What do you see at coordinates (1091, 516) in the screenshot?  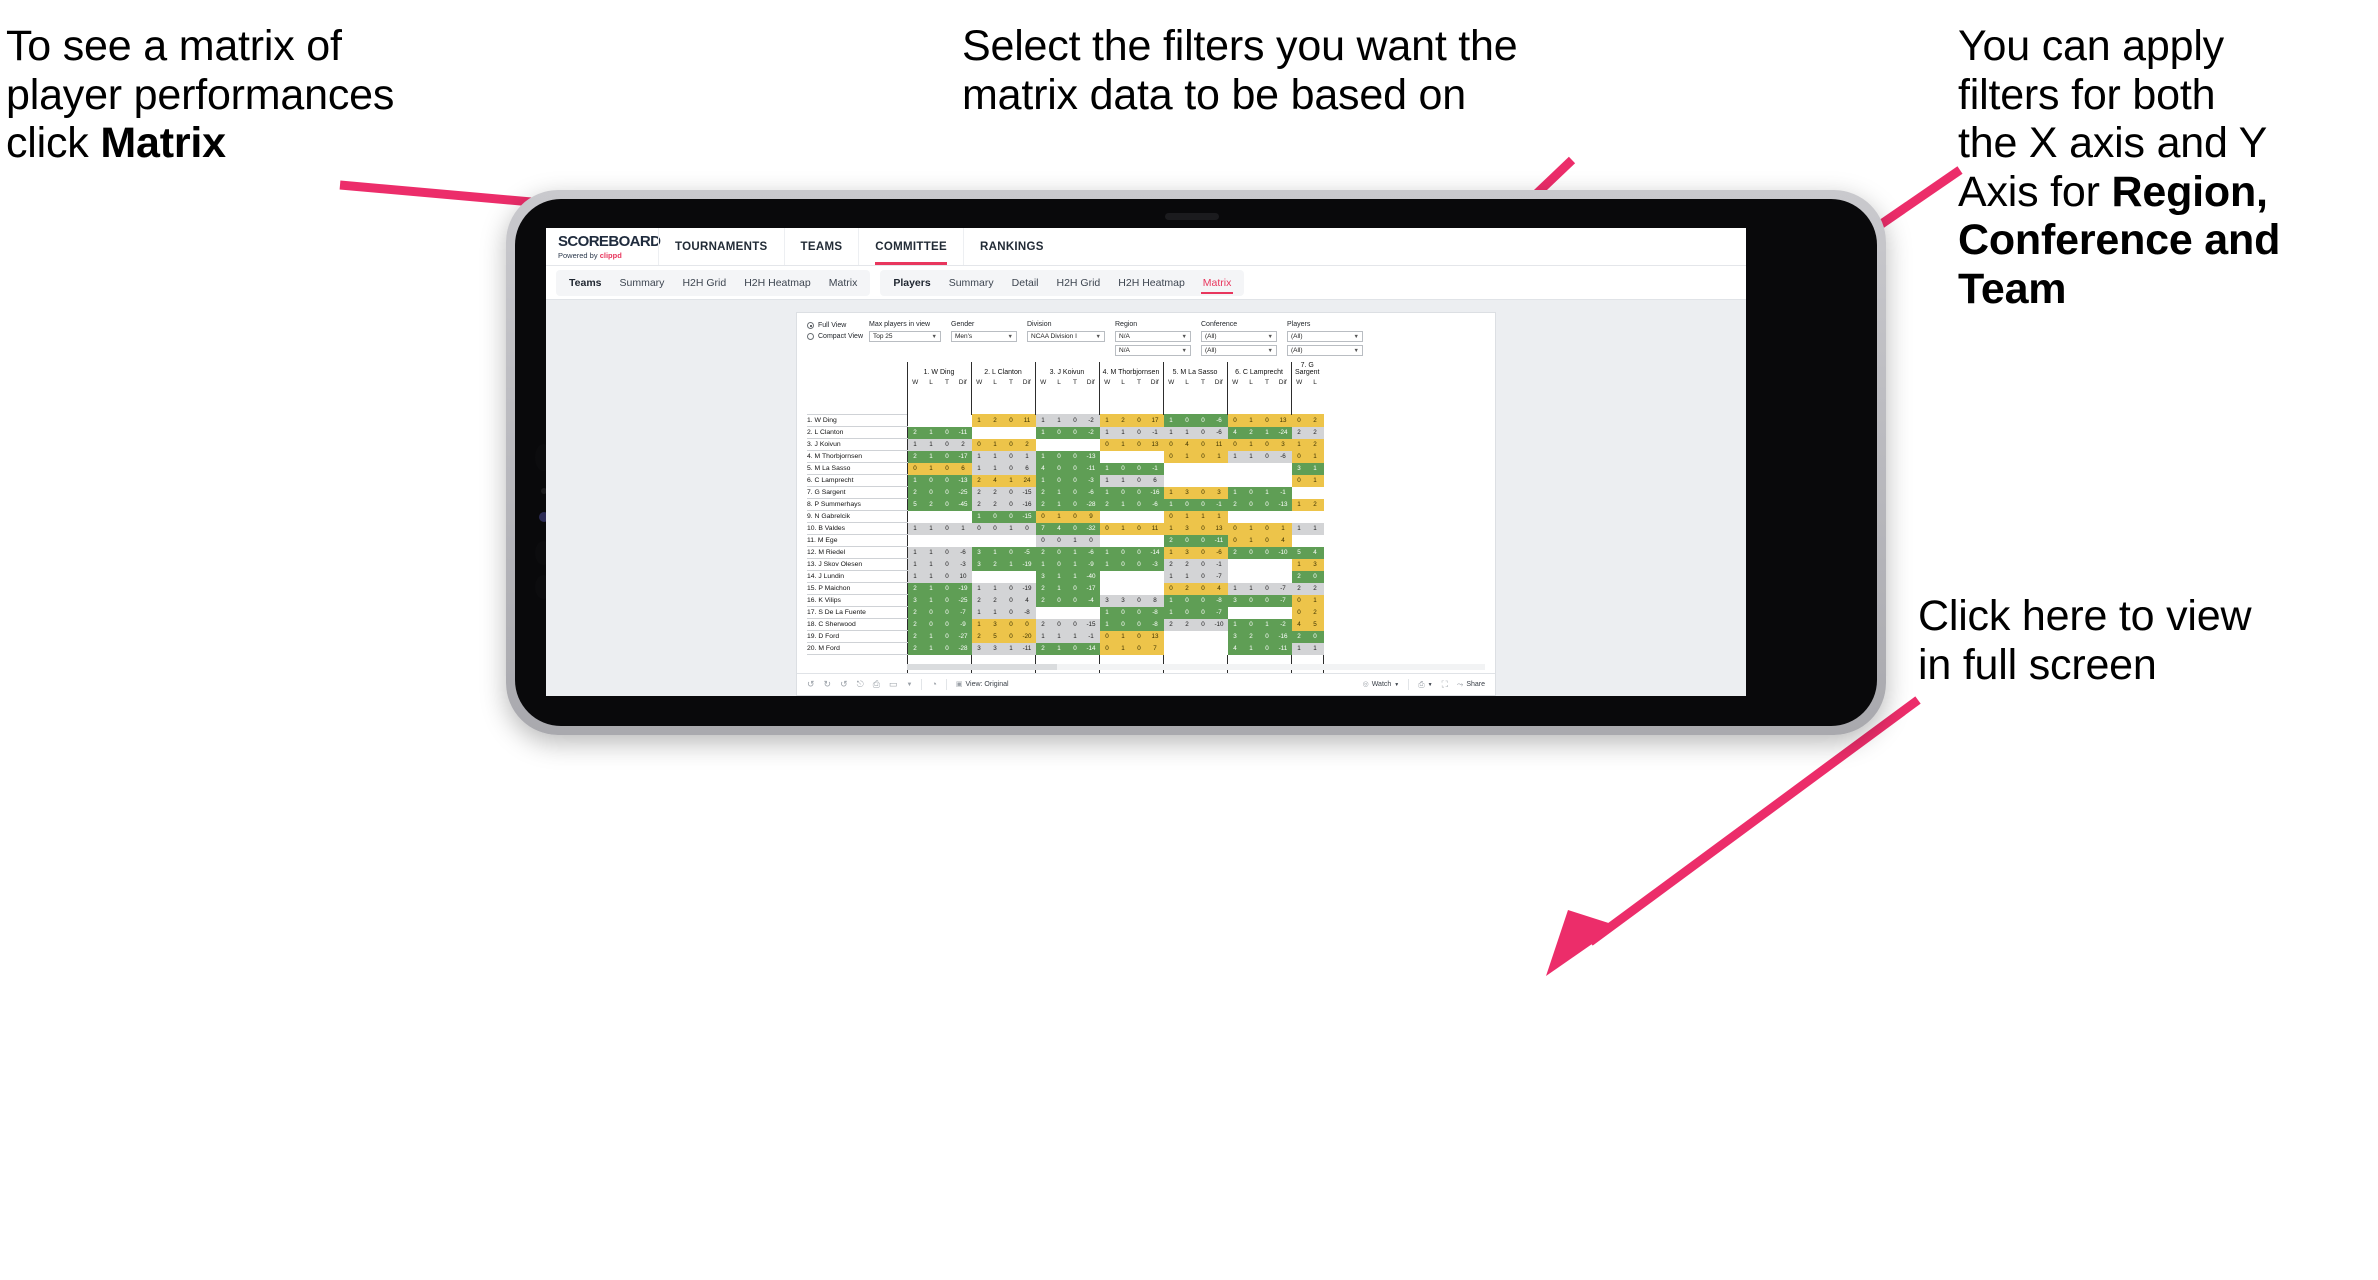 I see `matrix-cell: 9` at bounding box center [1091, 516].